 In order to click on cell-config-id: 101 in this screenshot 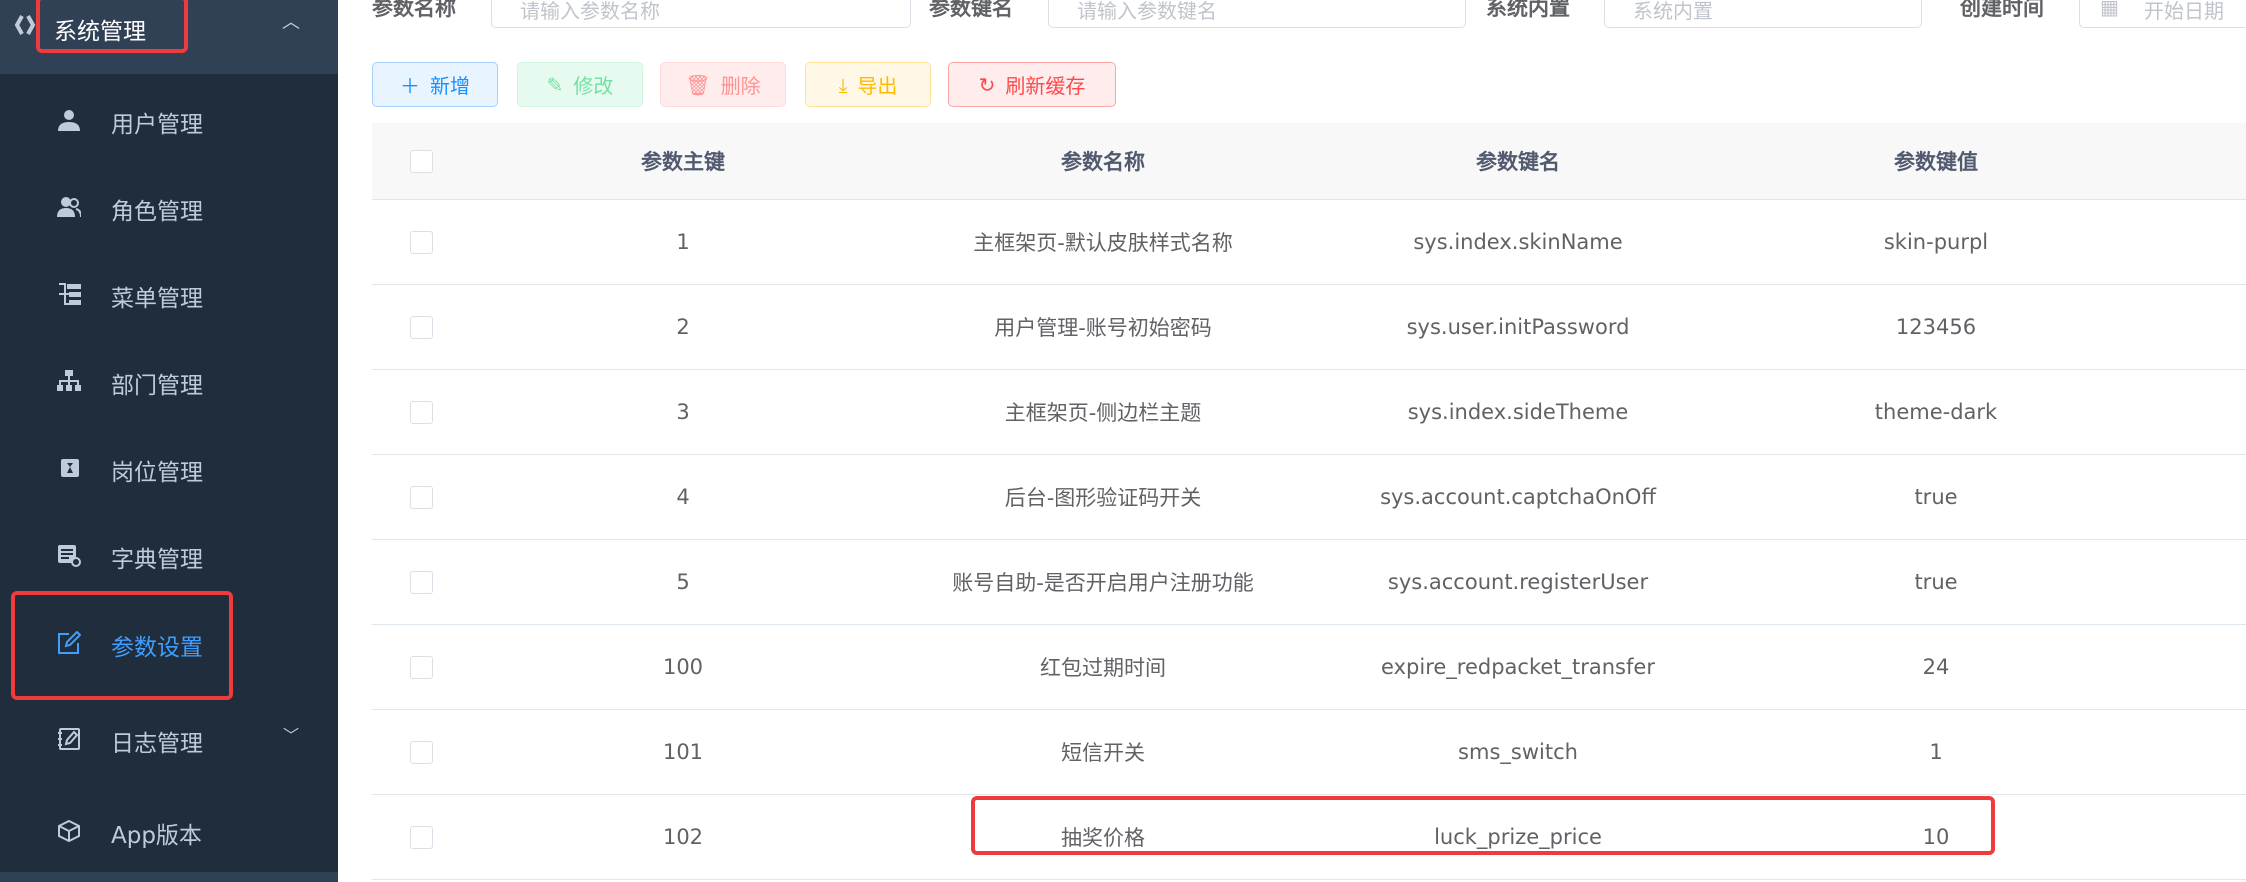, I will do `click(683, 752)`.